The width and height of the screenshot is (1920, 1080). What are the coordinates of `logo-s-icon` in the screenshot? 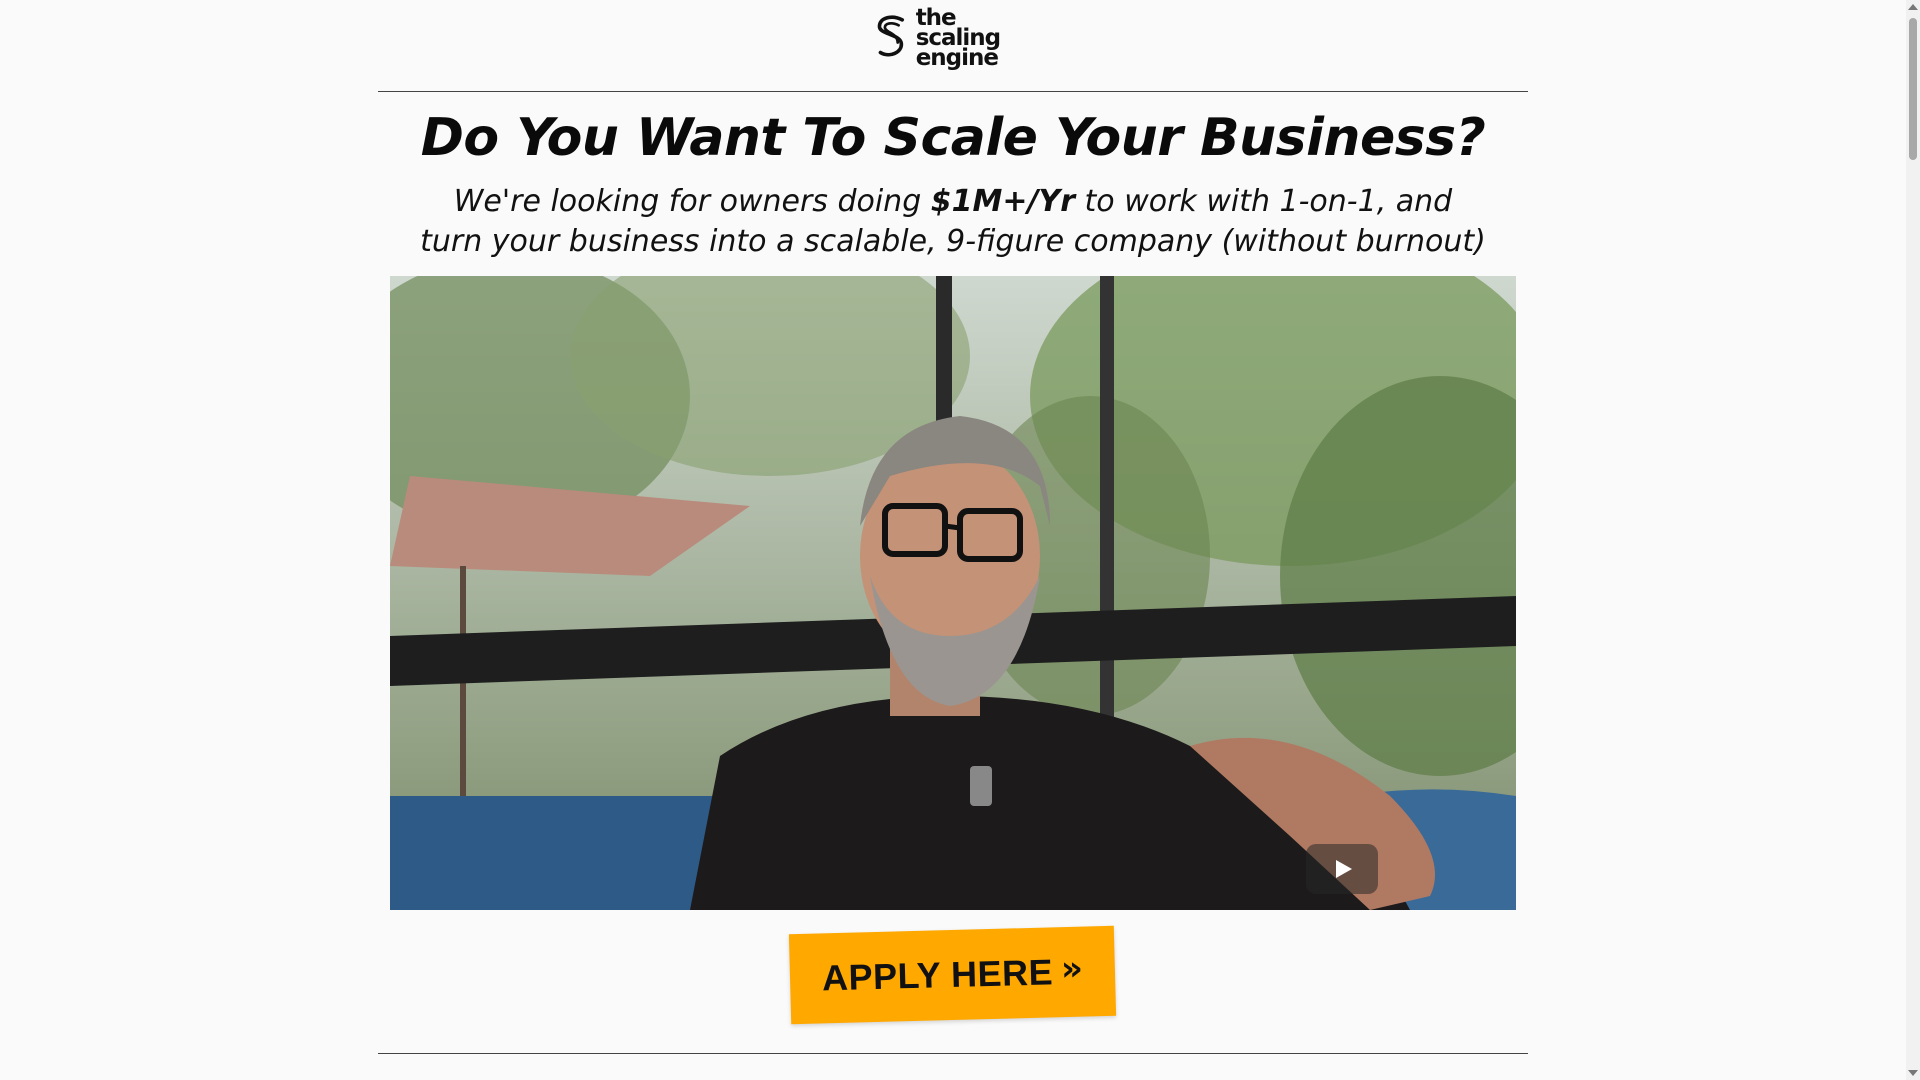 It's located at (891, 36).